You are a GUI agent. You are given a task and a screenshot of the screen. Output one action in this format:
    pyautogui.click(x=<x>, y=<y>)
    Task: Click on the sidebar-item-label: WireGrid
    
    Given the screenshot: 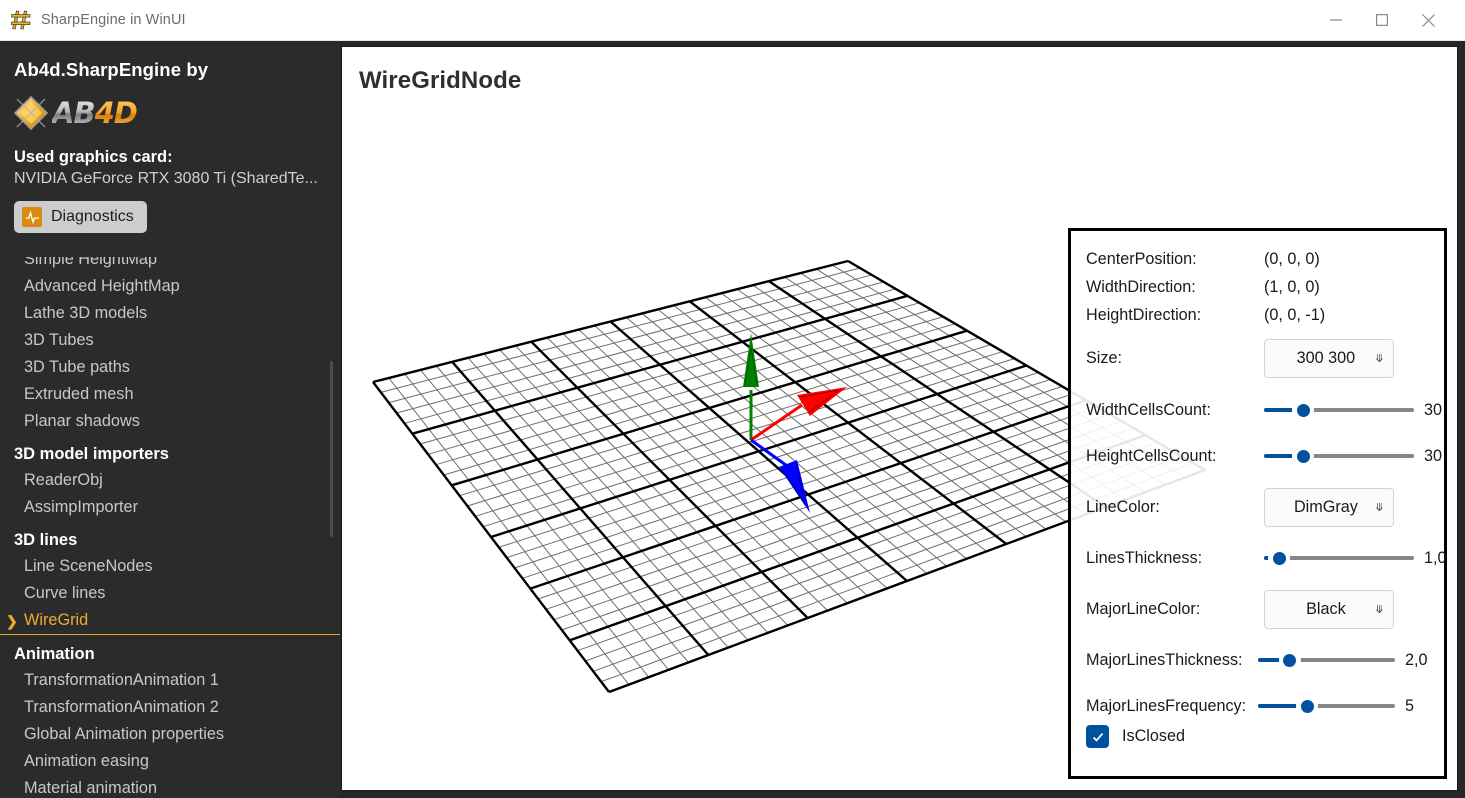 What is the action you would take?
    pyautogui.click(x=56, y=620)
    